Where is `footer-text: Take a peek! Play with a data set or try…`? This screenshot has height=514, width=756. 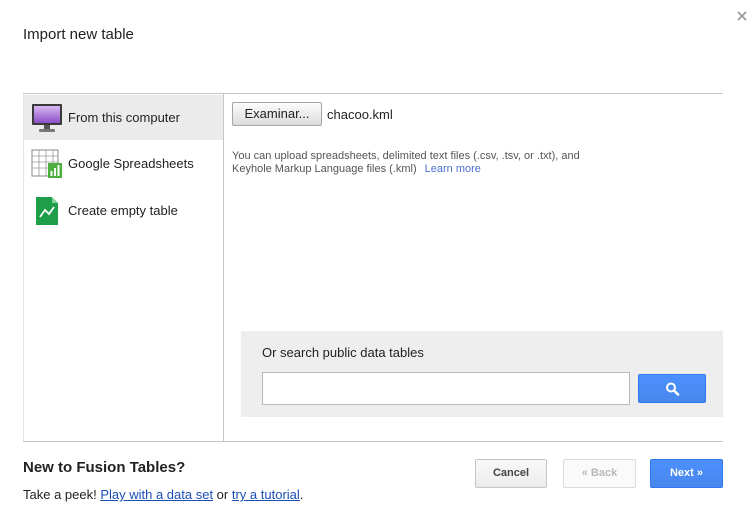 footer-text: Take a peek! Play with a data set or try… is located at coordinates (163, 494).